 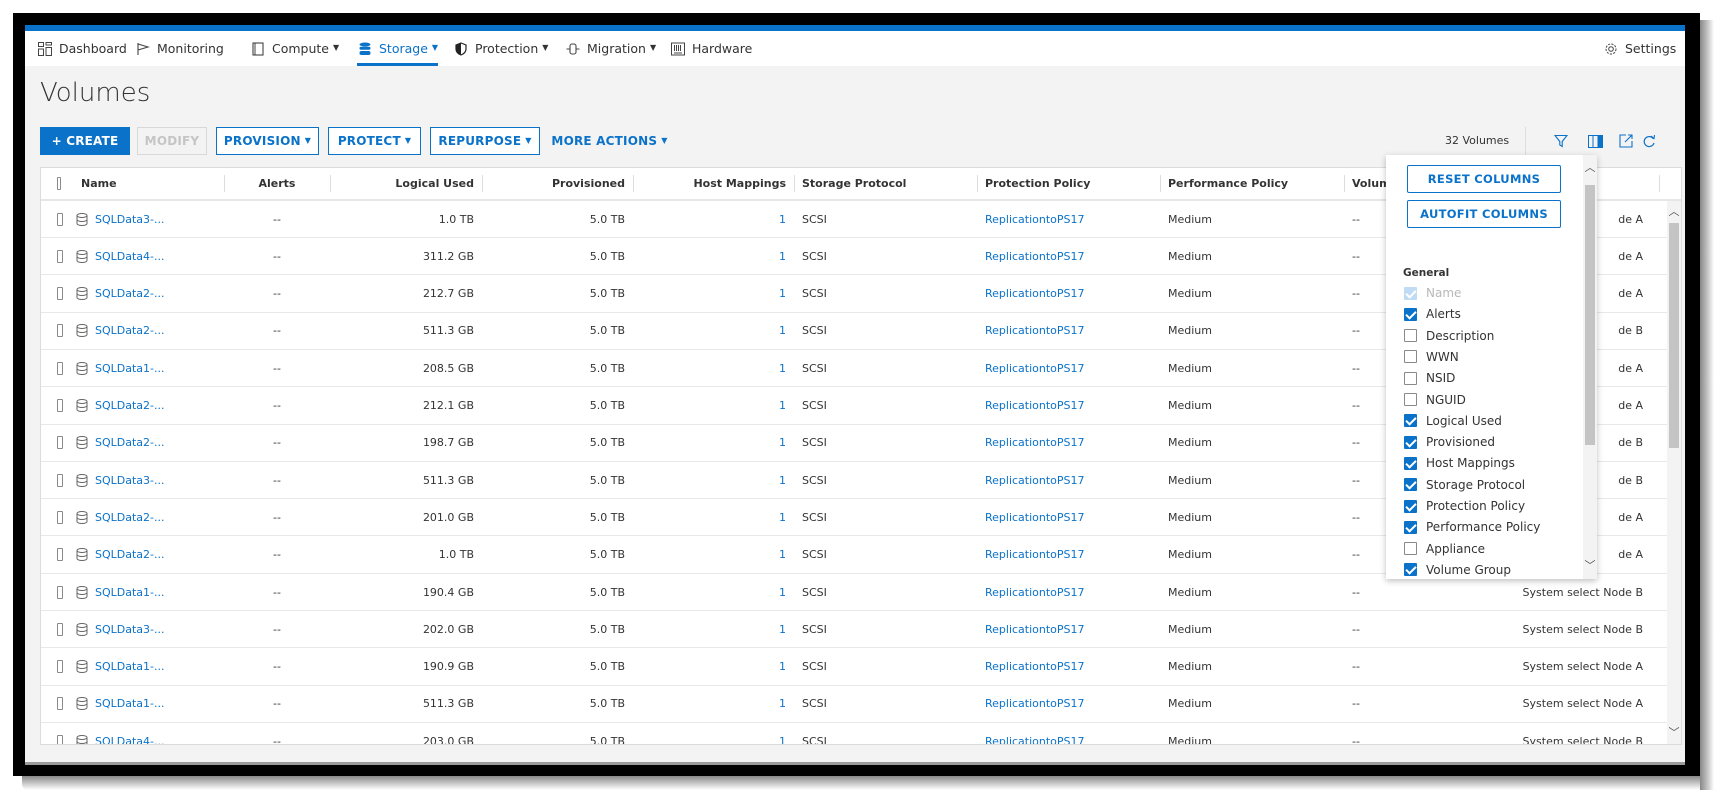 I want to click on nav-item-protection: Protection ▼, so click(x=500, y=48).